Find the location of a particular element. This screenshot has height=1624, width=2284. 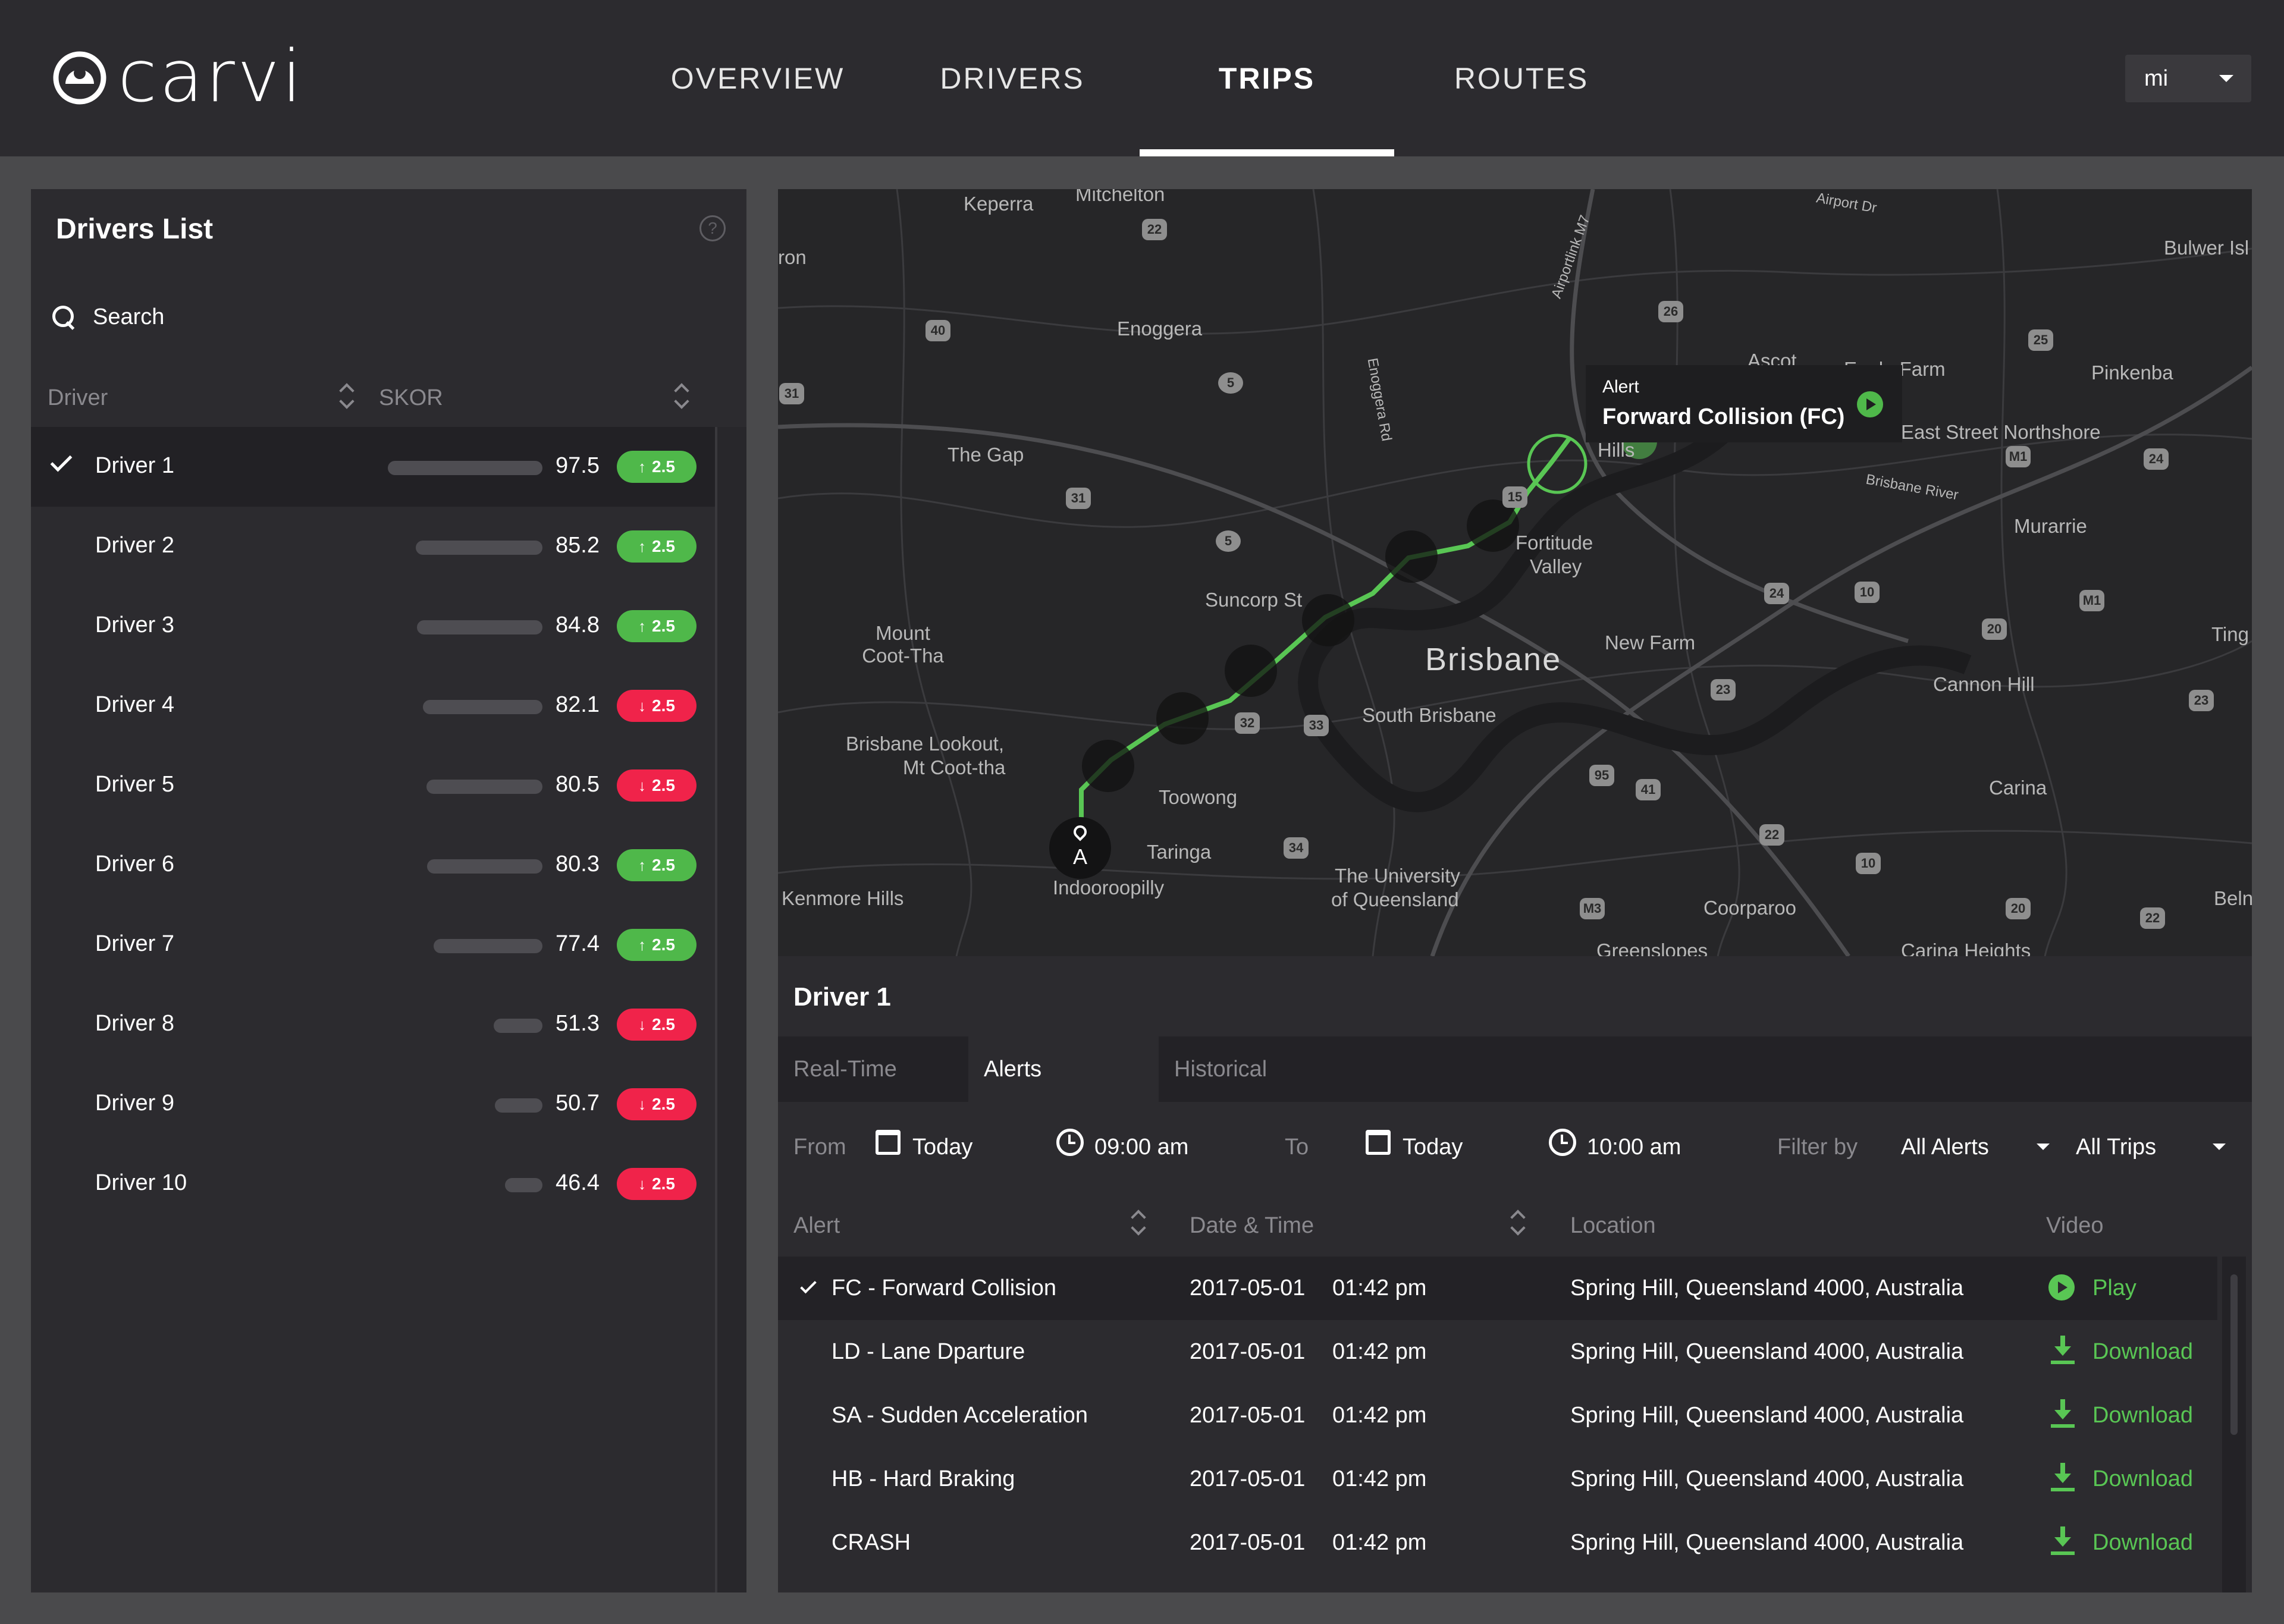

map-place-label: Carina is located at coordinates (2018, 788).